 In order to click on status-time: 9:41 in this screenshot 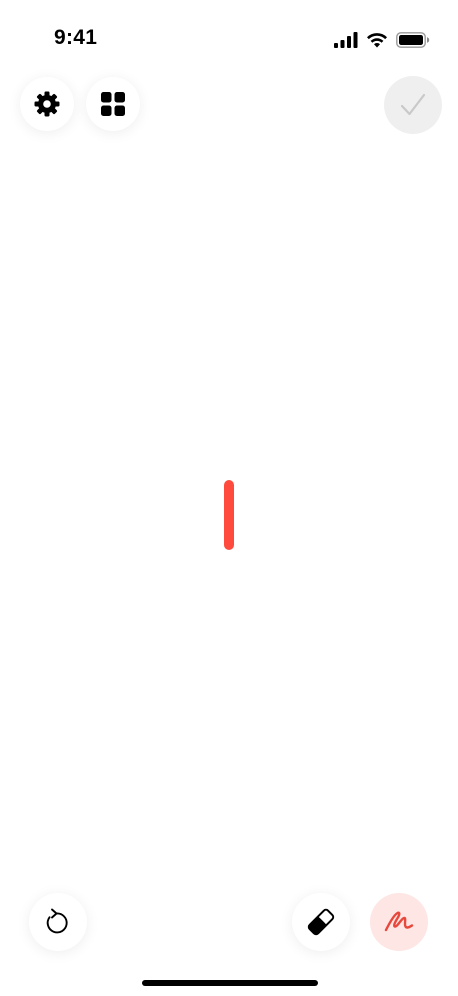, I will do `click(76, 37)`.